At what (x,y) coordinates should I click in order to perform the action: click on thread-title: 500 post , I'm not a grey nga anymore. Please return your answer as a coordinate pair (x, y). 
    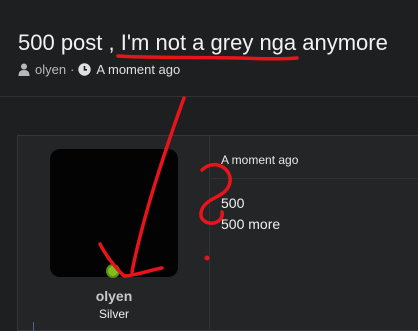
    Looking at the image, I should click on (203, 42).